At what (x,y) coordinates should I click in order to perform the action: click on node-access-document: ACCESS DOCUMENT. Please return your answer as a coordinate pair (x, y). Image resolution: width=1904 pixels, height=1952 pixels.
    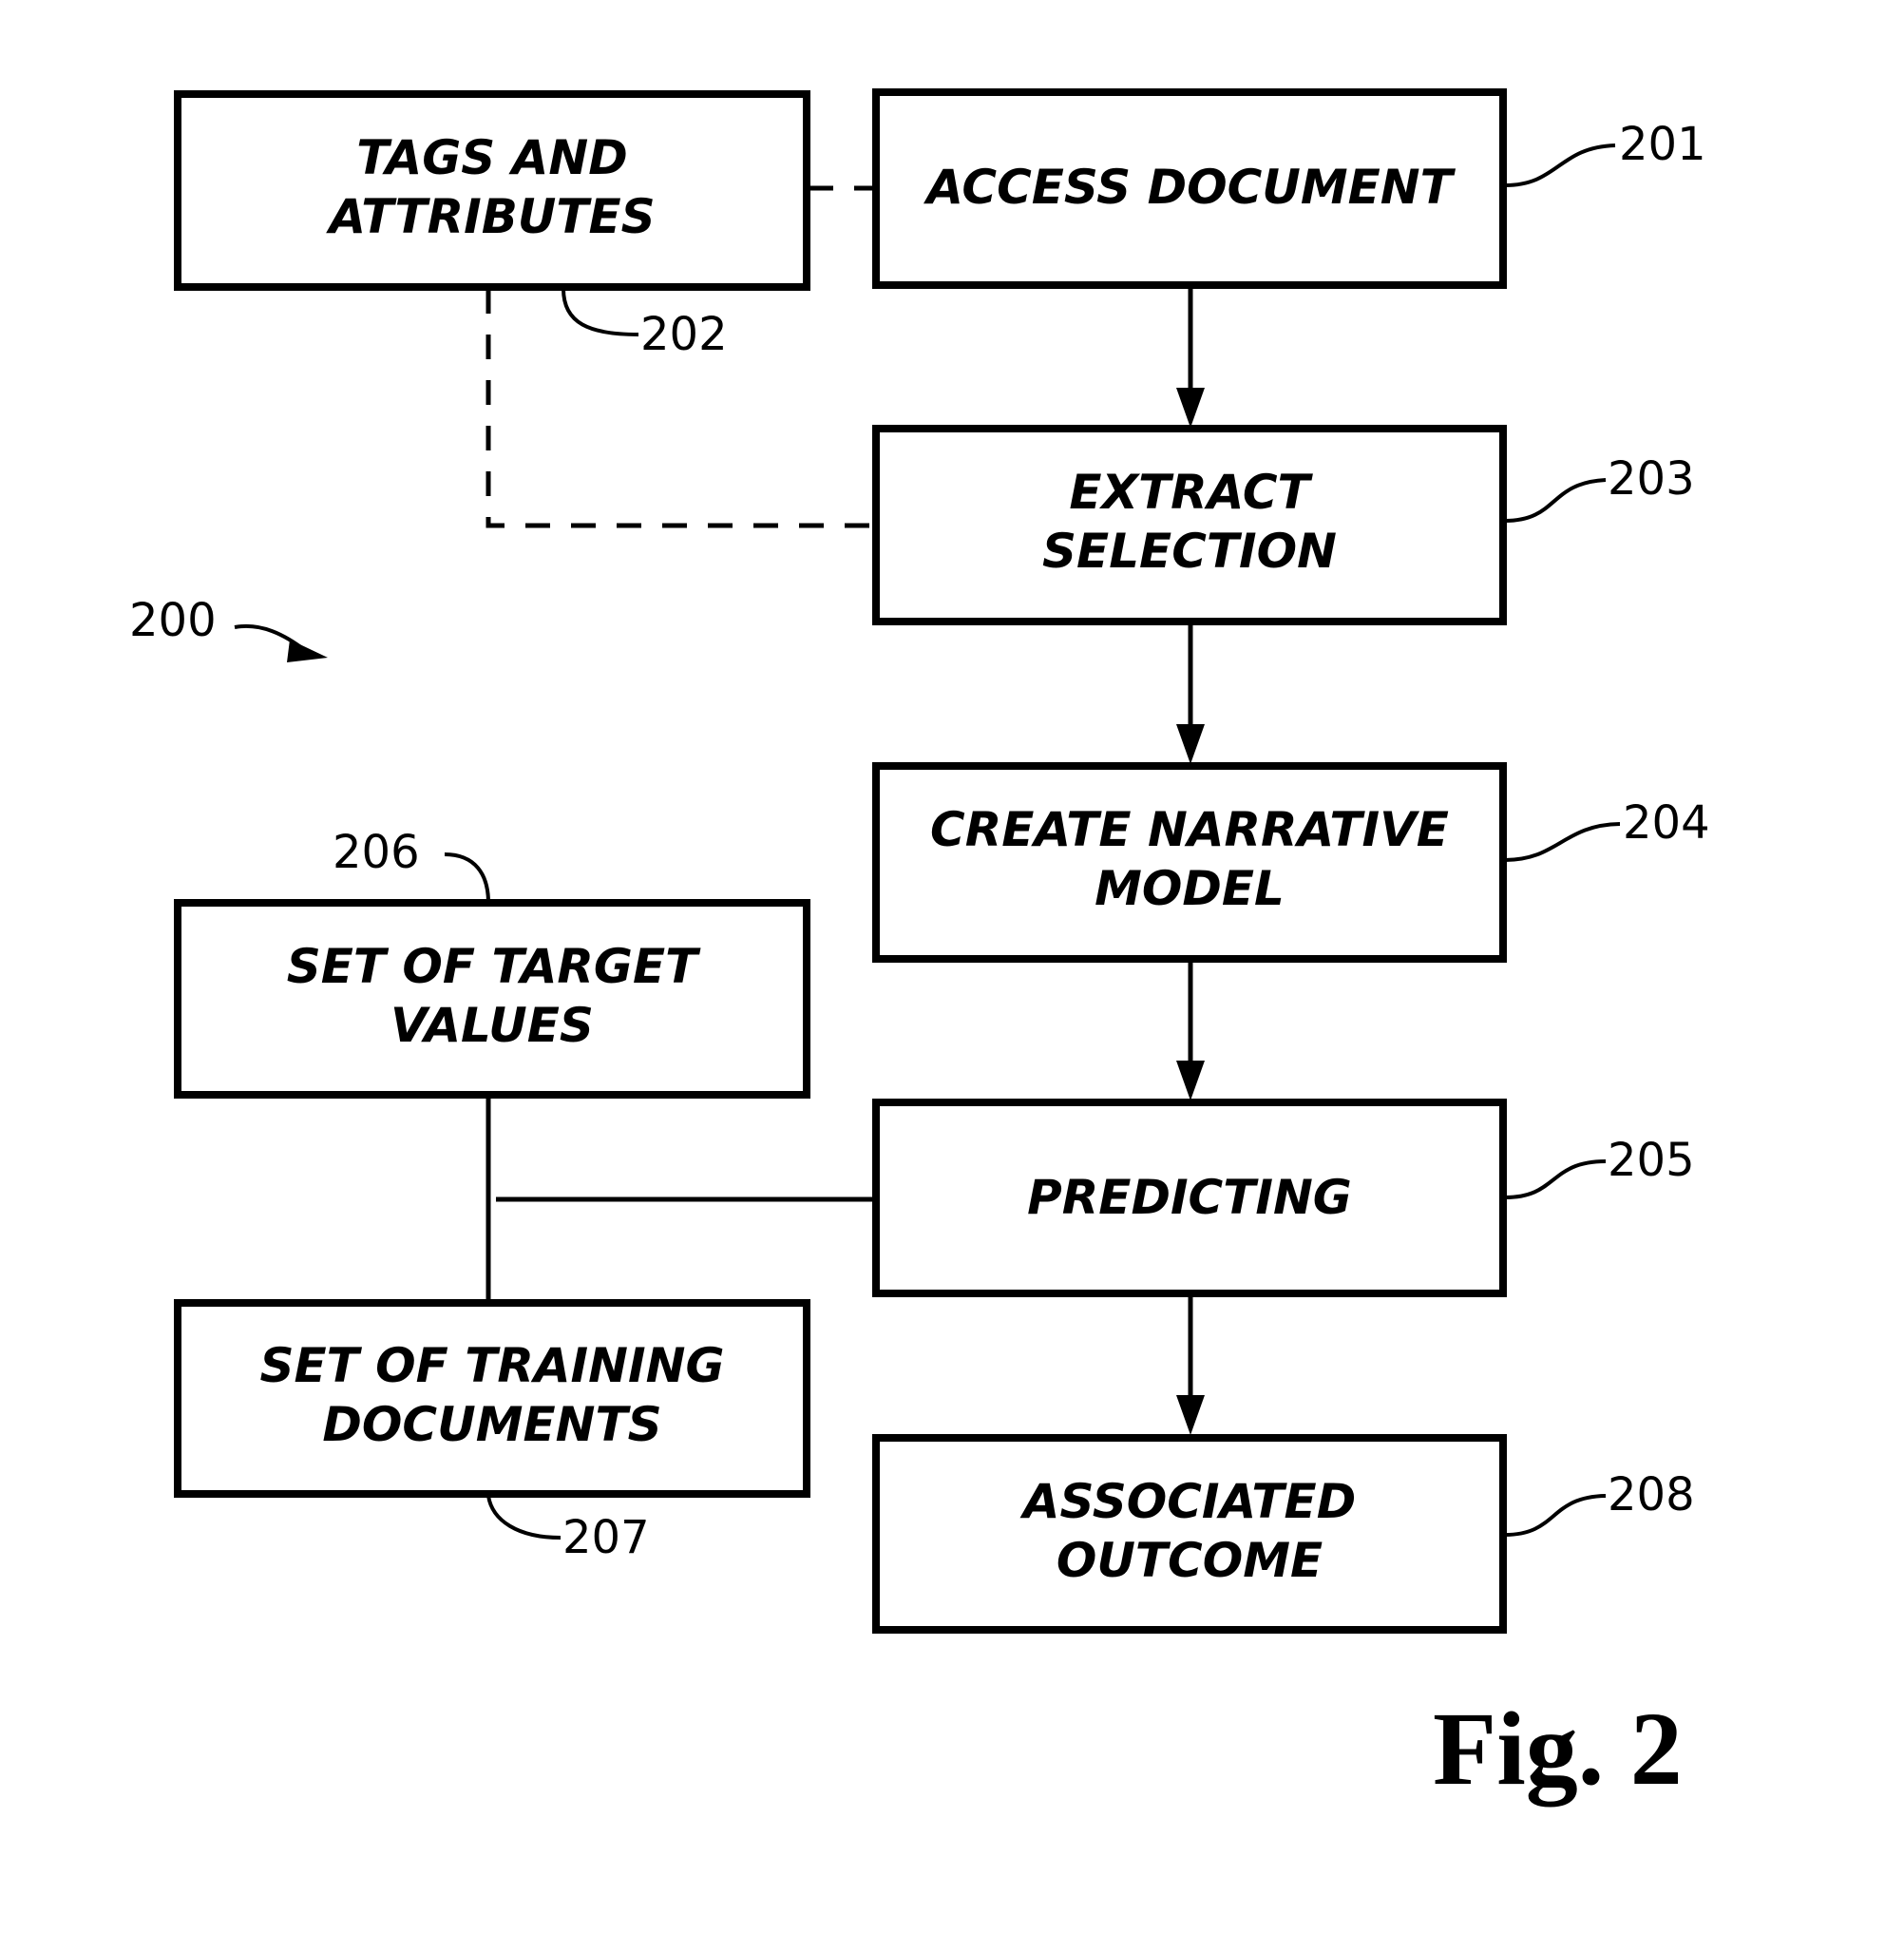
    Looking at the image, I should click on (1189, 188).